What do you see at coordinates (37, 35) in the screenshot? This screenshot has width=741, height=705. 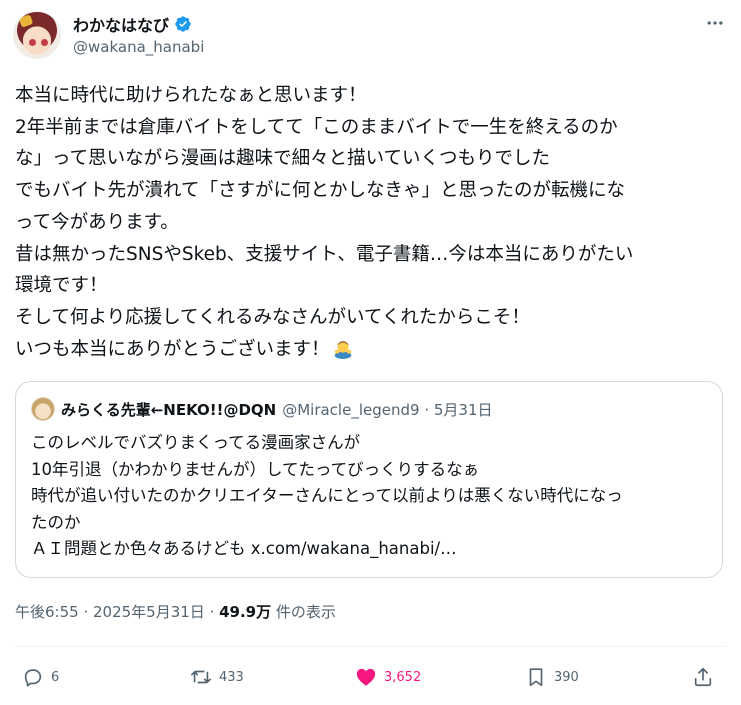 I see `avatar` at bounding box center [37, 35].